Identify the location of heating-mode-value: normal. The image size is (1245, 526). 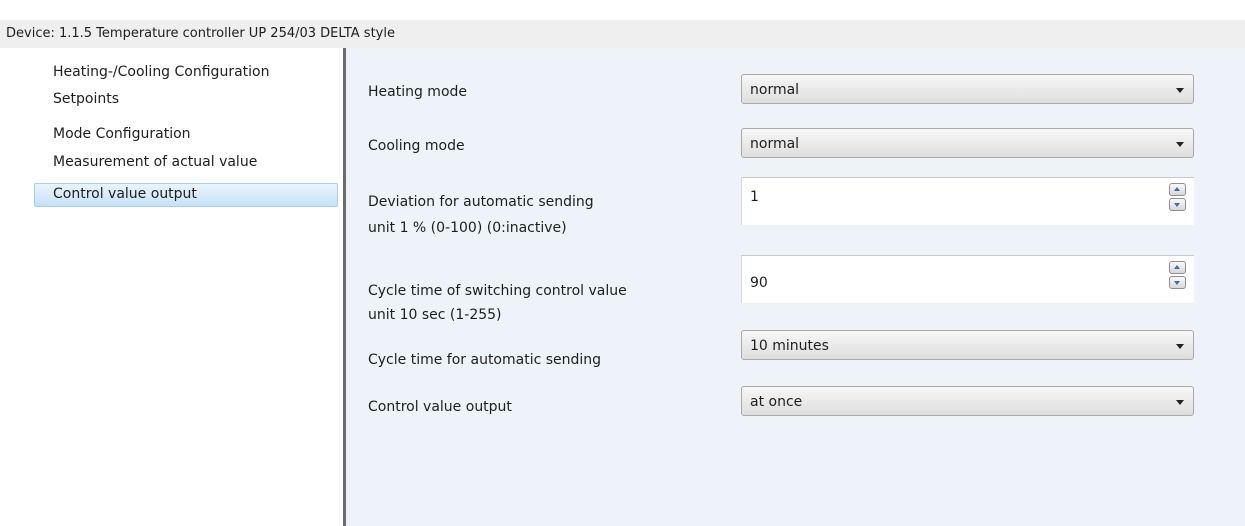
(775, 90).